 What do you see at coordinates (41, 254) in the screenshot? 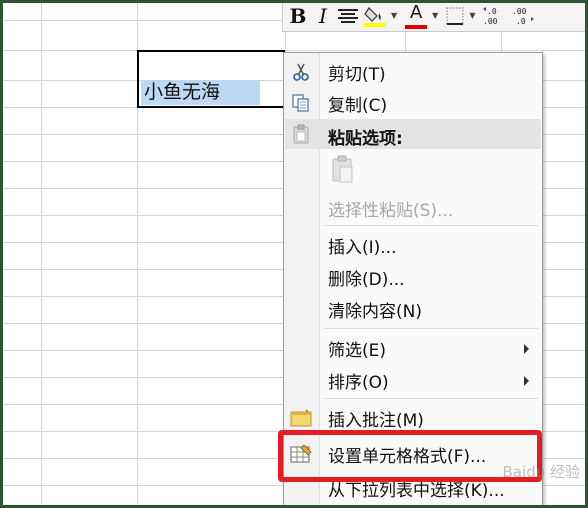
I see `column-gridline` at bounding box center [41, 254].